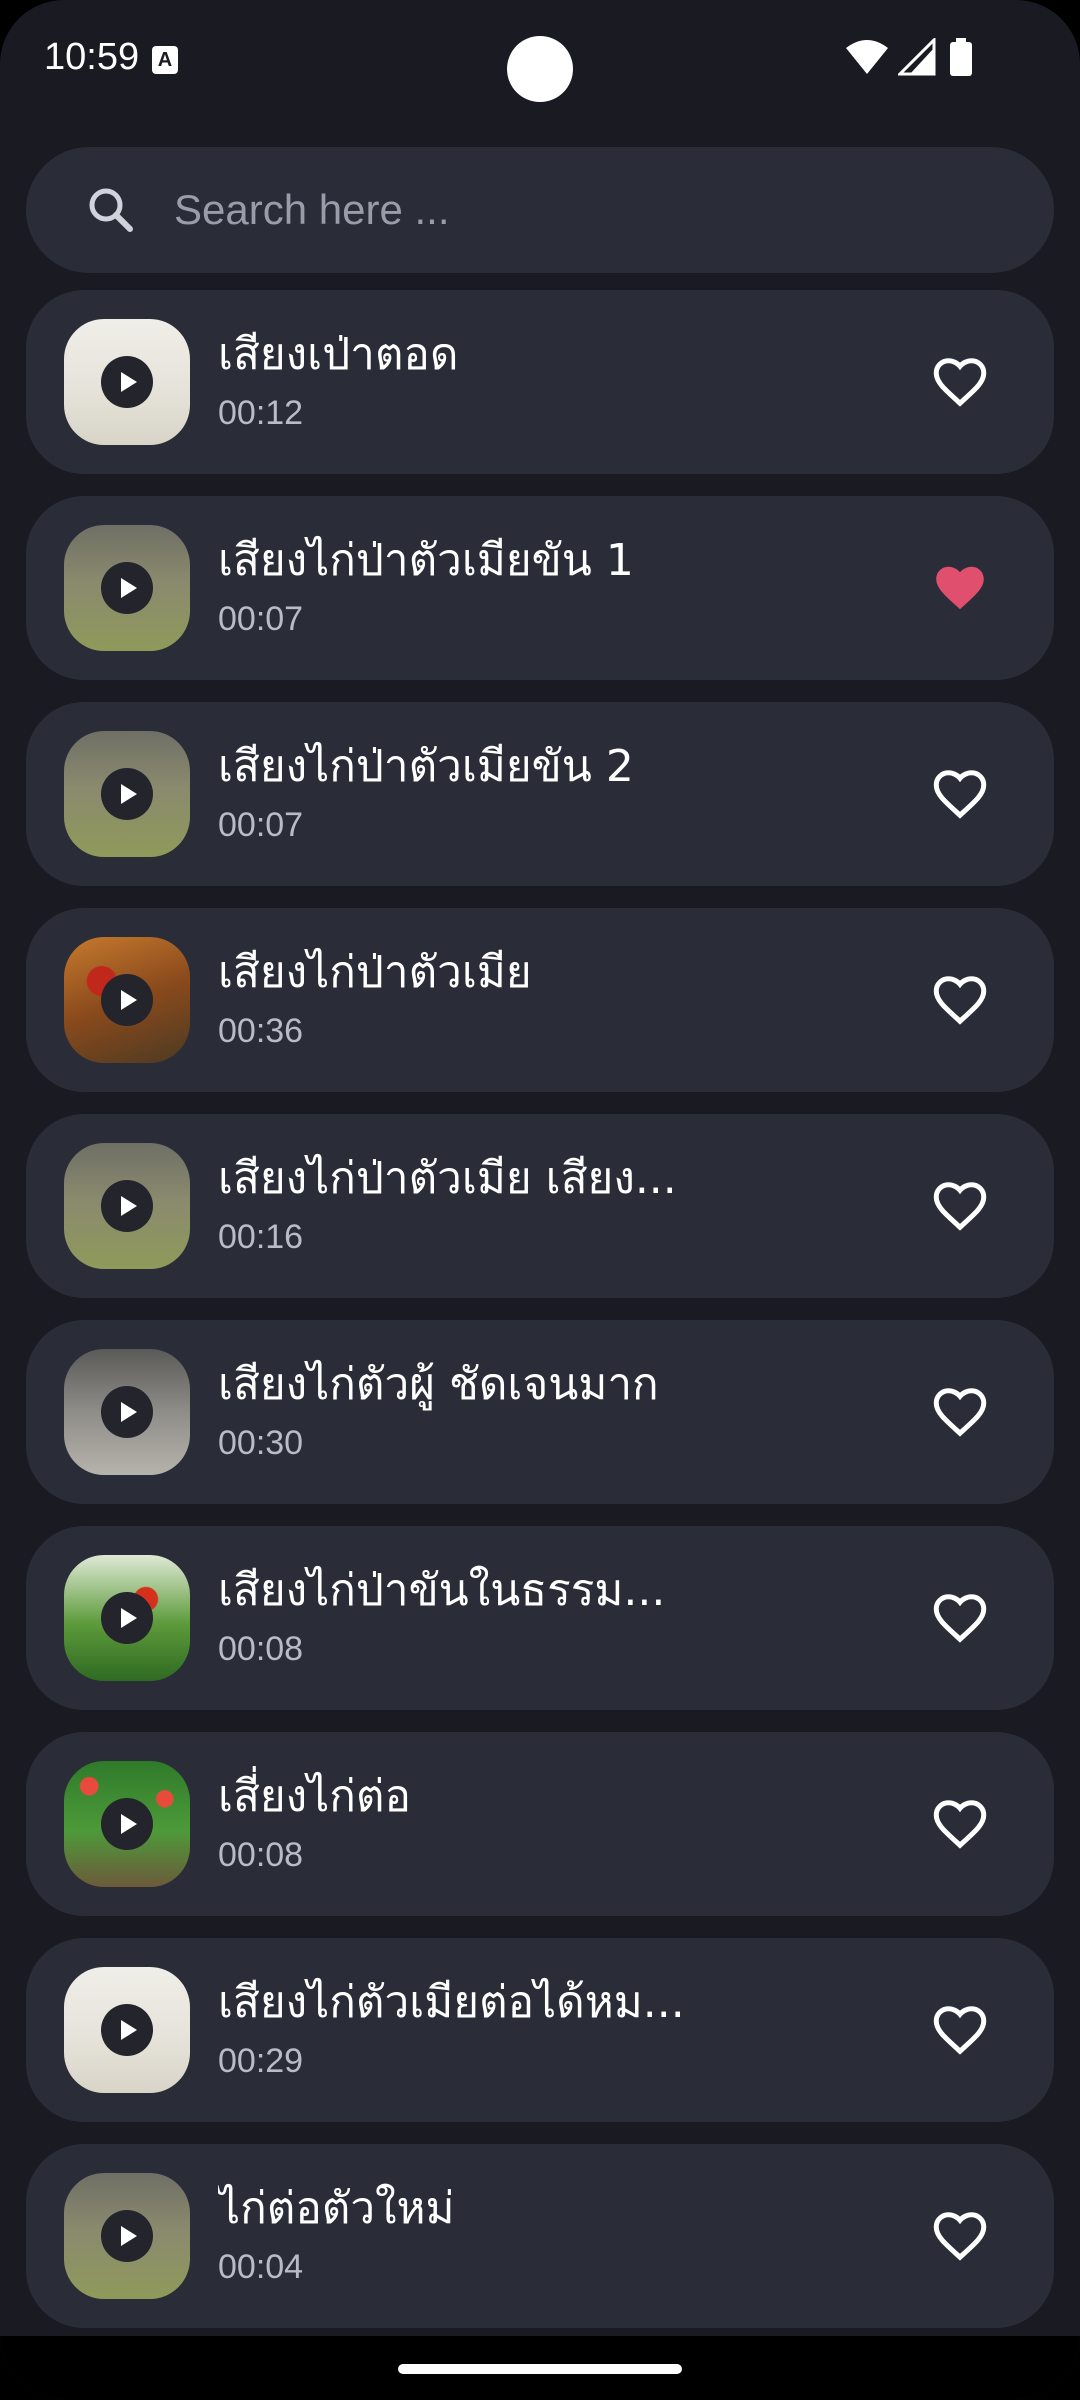  What do you see at coordinates (338, 354) in the screenshot?
I see `sound-title: เสียงเป่าตอด` at bounding box center [338, 354].